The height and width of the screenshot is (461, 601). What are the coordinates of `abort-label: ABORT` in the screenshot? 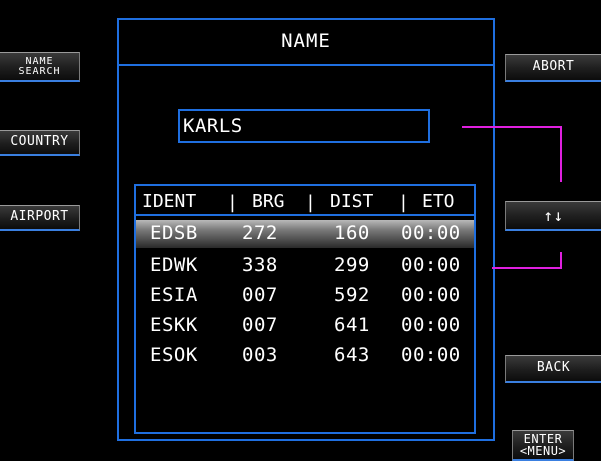 It's located at (553, 67).